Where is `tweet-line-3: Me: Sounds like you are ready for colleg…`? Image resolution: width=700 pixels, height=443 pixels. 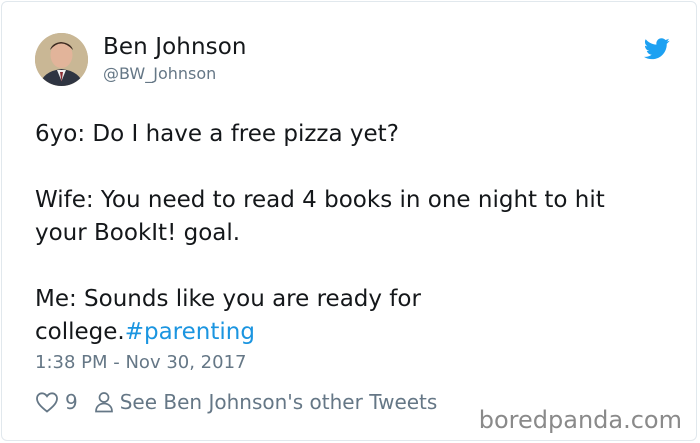 tweet-line-3: Me: Sounds like you are ready for colleg… is located at coordinates (245, 316).